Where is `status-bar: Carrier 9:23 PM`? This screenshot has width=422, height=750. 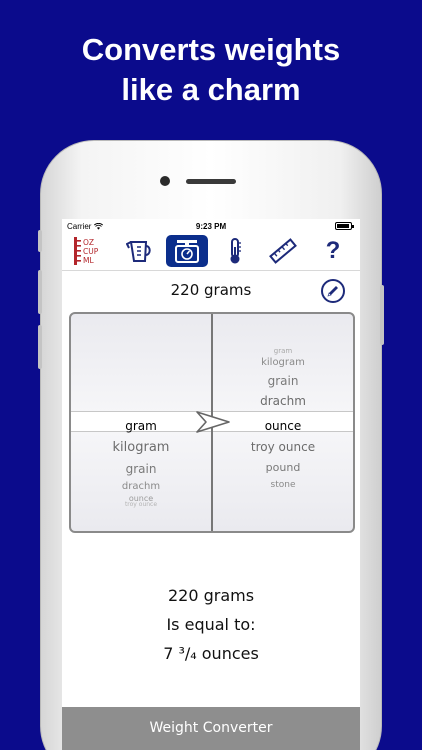
status-bar: Carrier 9:23 PM is located at coordinates (211, 226).